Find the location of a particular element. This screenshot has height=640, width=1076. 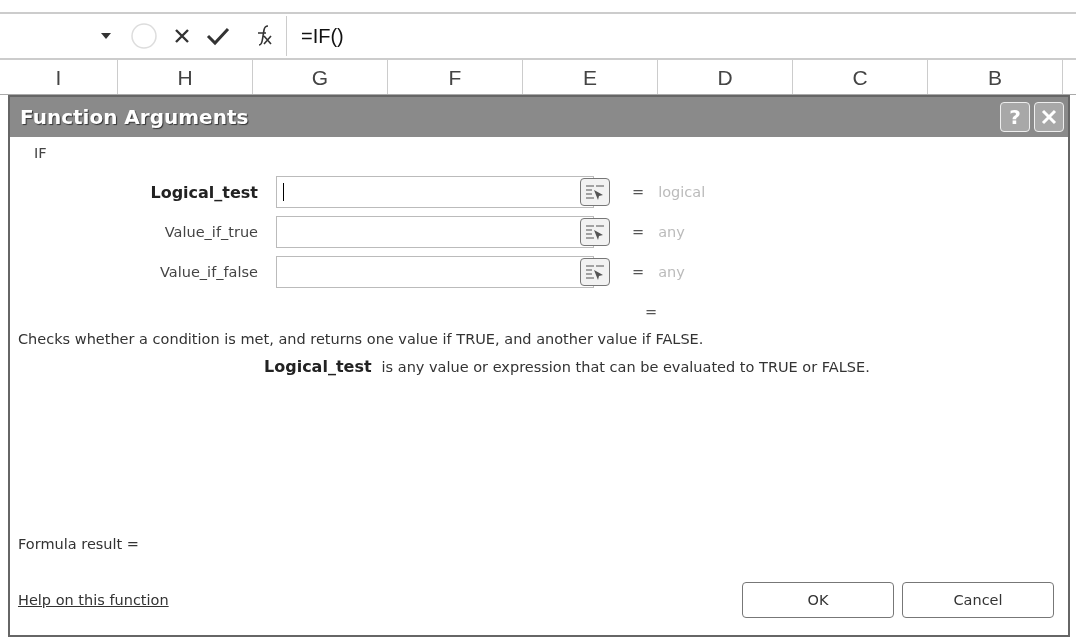

formula-result: Formula result = is located at coordinates (79, 544).